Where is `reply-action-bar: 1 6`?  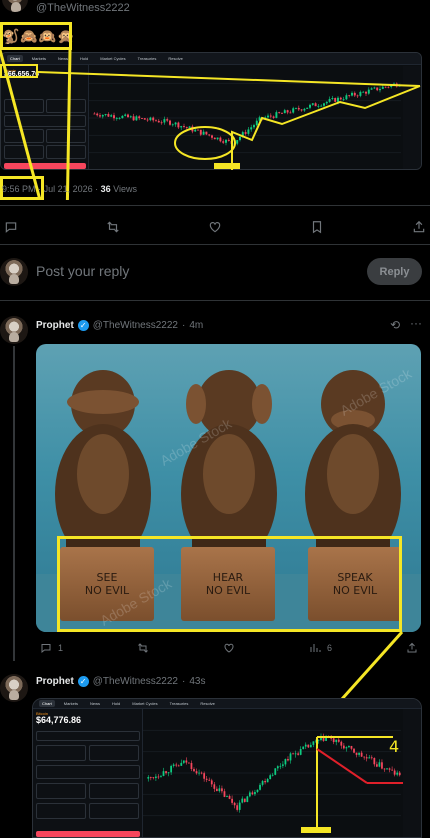 reply-action-bar: 1 6 is located at coordinates (229, 648).